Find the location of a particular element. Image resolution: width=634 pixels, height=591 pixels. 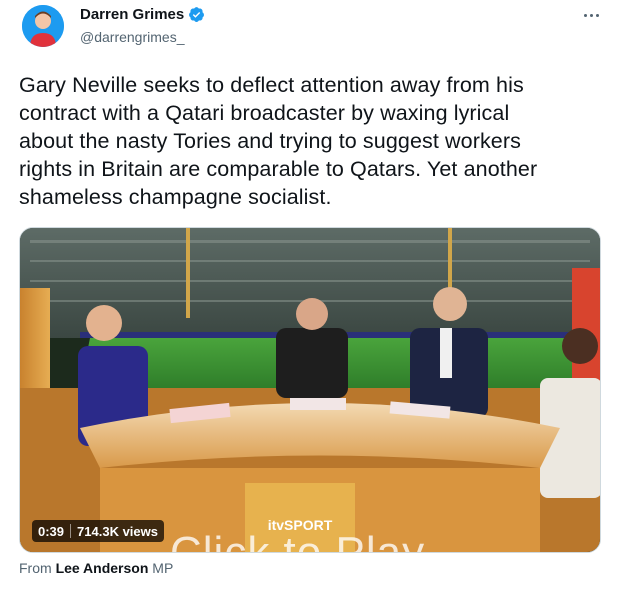

author-handle: @darrengrimes_ is located at coordinates (132, 37).